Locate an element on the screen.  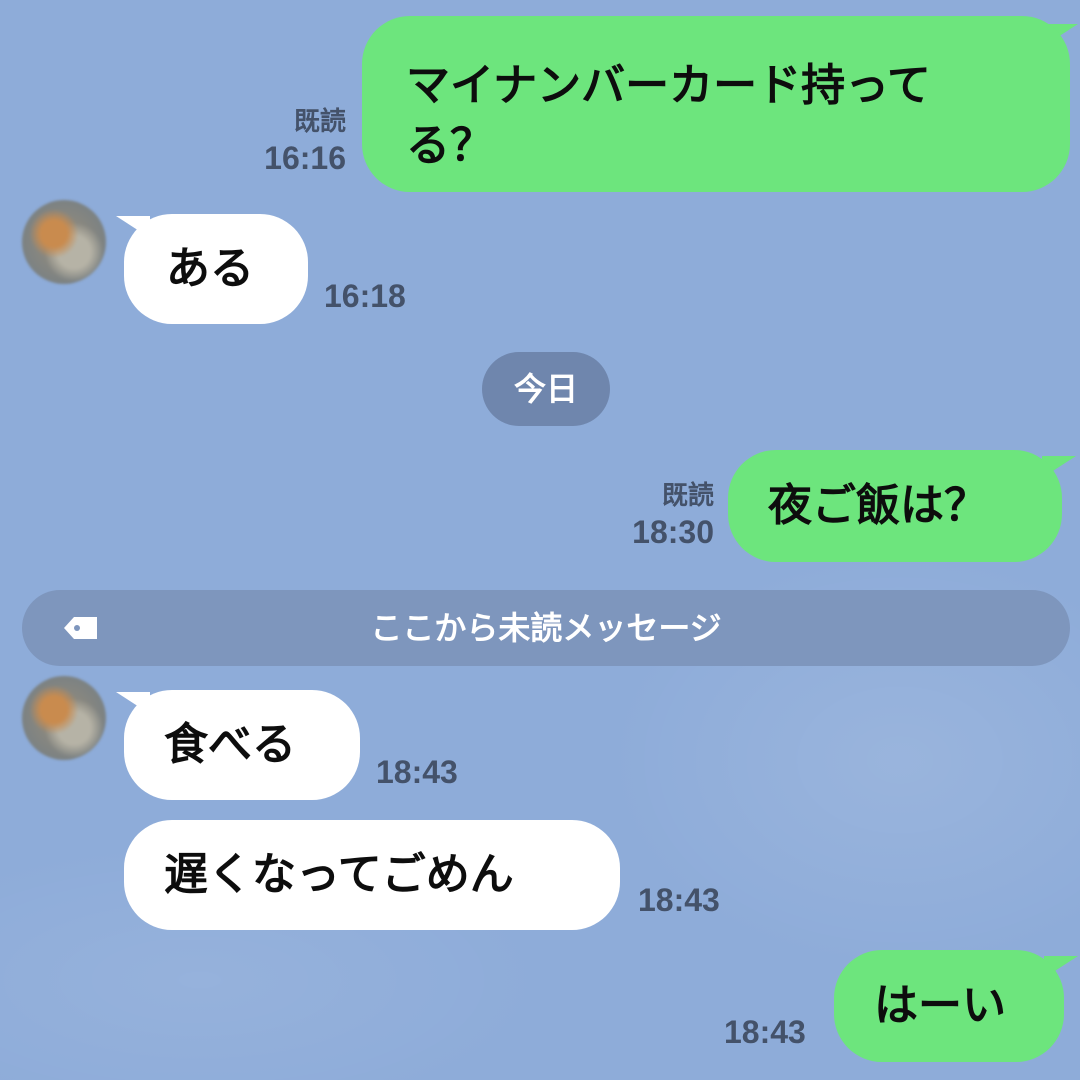
incoming-message-bubble: 食べる is located at coordinates (242, 745).